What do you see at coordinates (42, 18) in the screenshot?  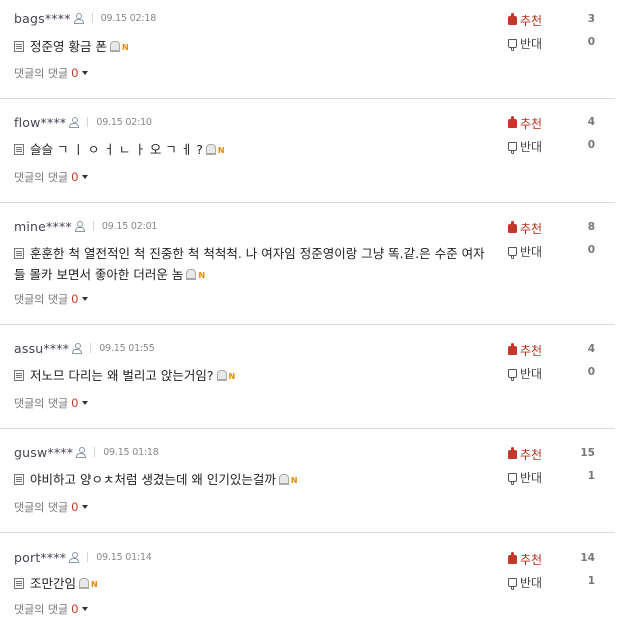 I see `comment-author: bags****` at bounding box center [42, 18].